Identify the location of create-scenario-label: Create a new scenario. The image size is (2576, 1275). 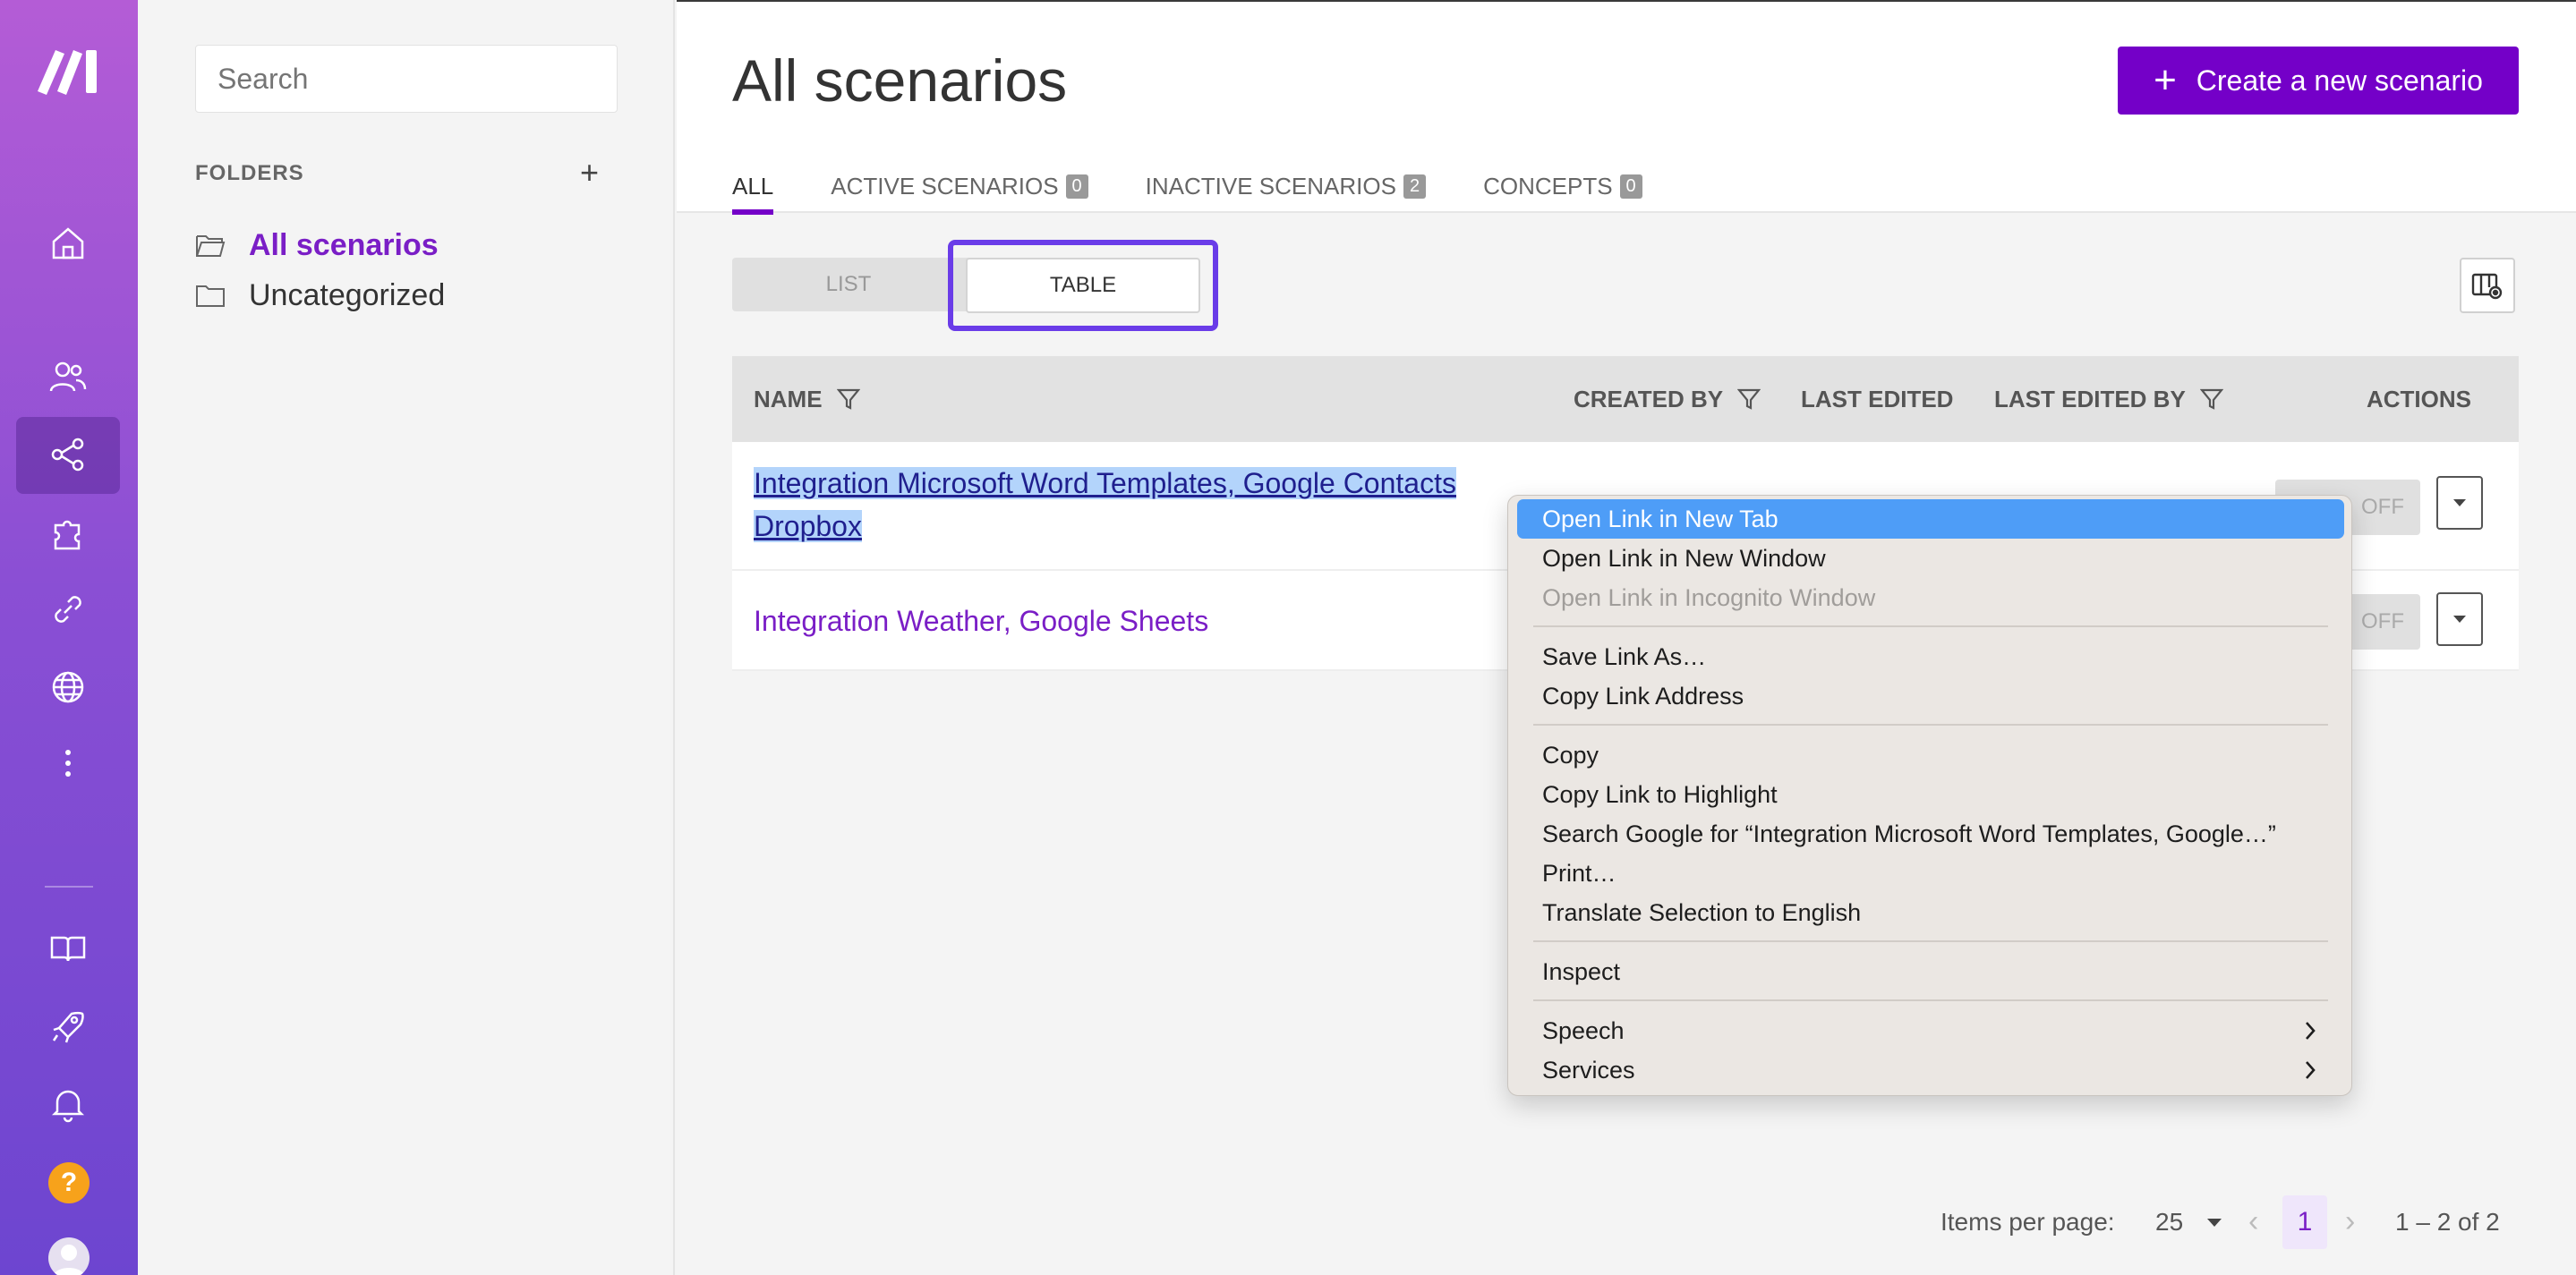
(2339, 80).